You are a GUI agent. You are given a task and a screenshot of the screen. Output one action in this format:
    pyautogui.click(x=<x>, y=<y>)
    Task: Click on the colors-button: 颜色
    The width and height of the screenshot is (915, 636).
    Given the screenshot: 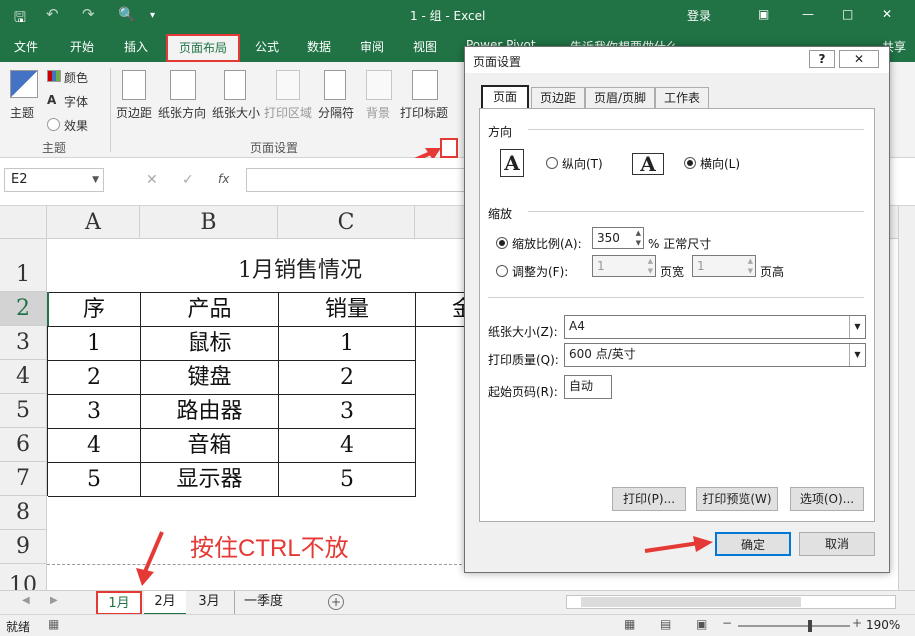 What is the action you would take?
    pyautogui.click(x=76, y=77)
    